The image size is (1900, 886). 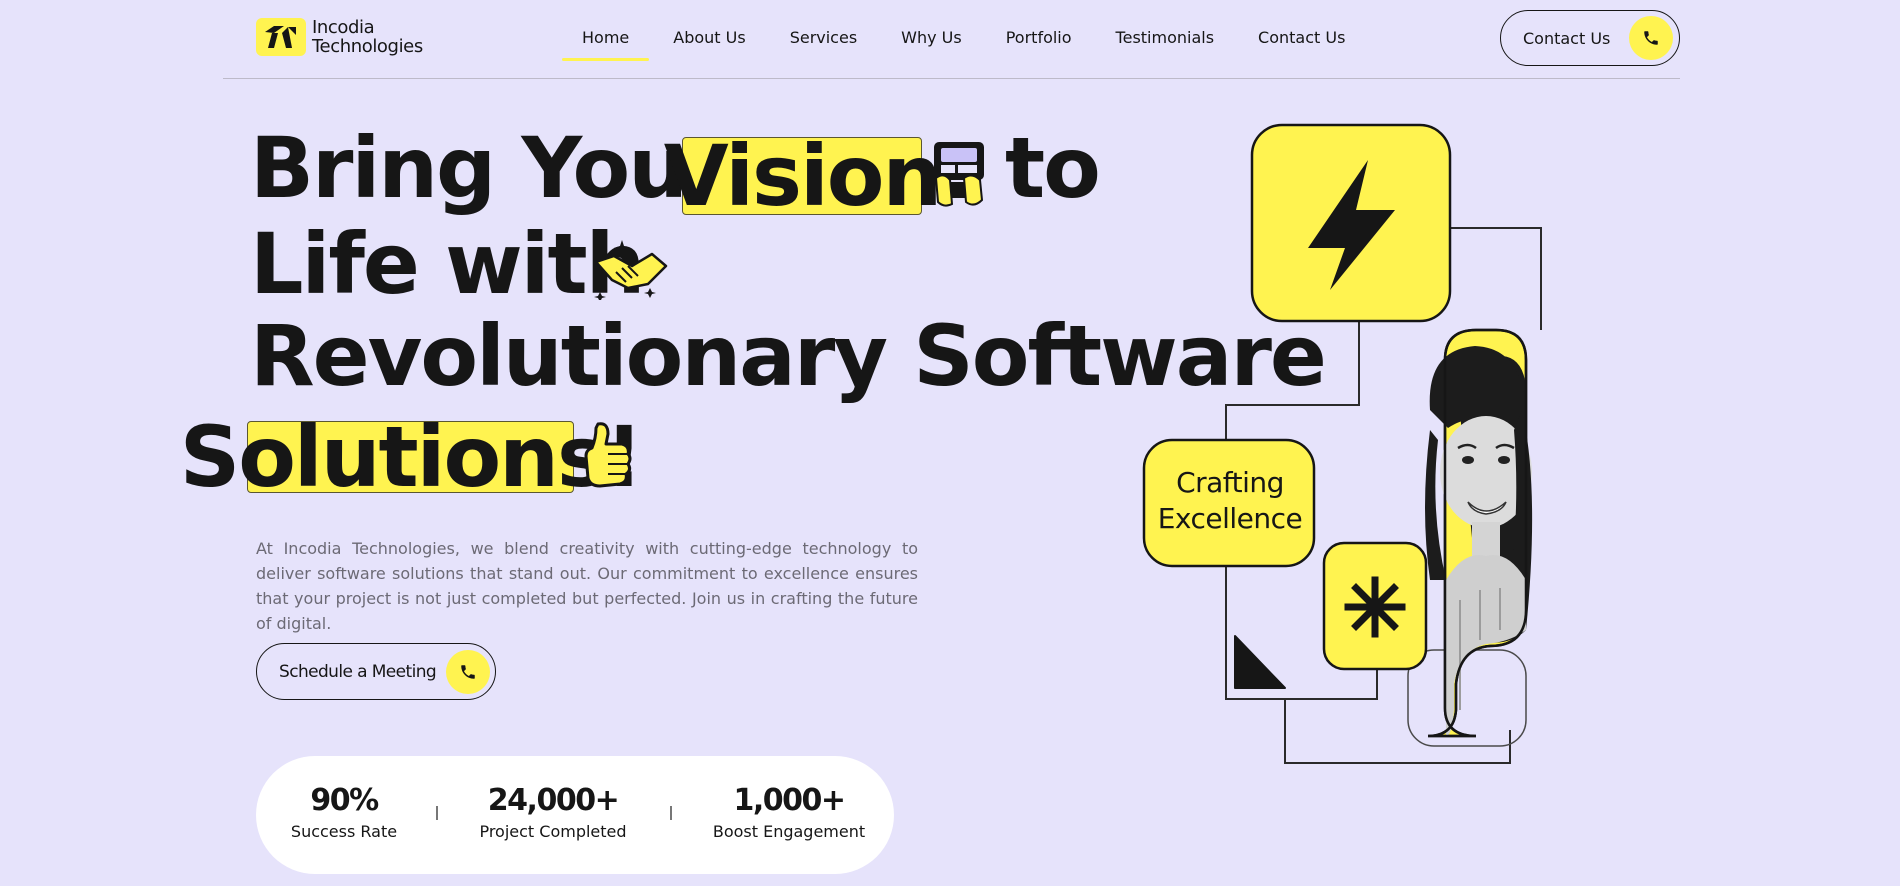 I want to click on header-divider, so click(x=951, y=78).